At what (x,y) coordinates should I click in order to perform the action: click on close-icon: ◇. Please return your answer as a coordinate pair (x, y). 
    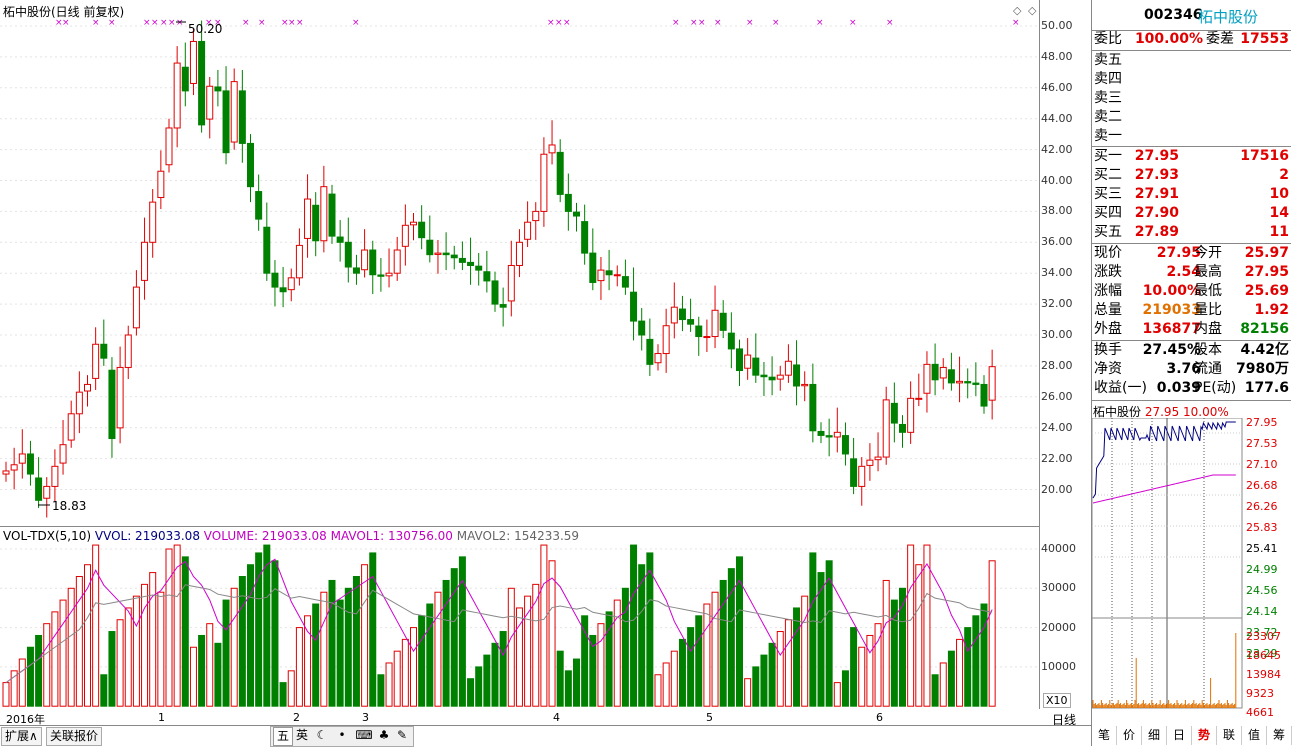
    Looking at the image, I should click on (1032, 10).